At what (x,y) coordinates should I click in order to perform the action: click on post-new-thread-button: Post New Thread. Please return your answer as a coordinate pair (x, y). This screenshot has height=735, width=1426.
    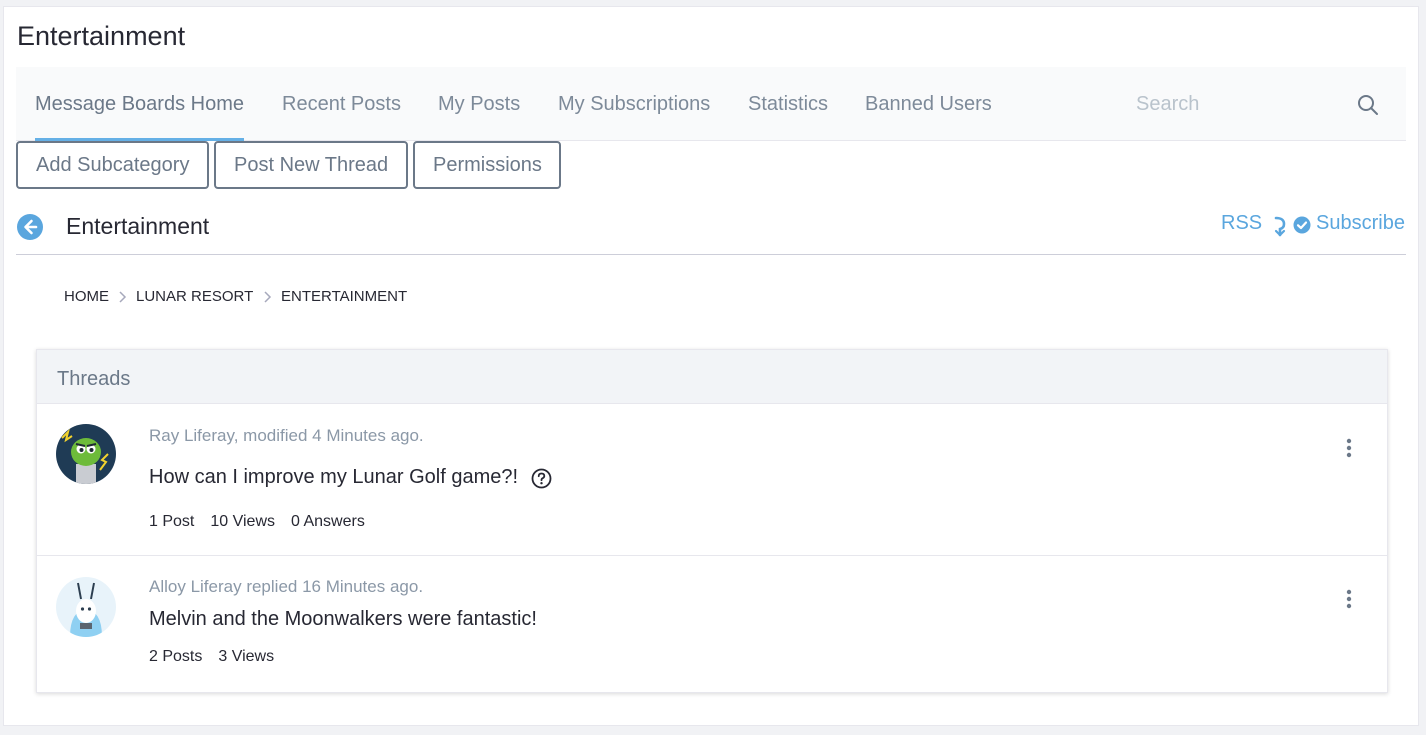
    Looking at the image, I should click on (311, 165).